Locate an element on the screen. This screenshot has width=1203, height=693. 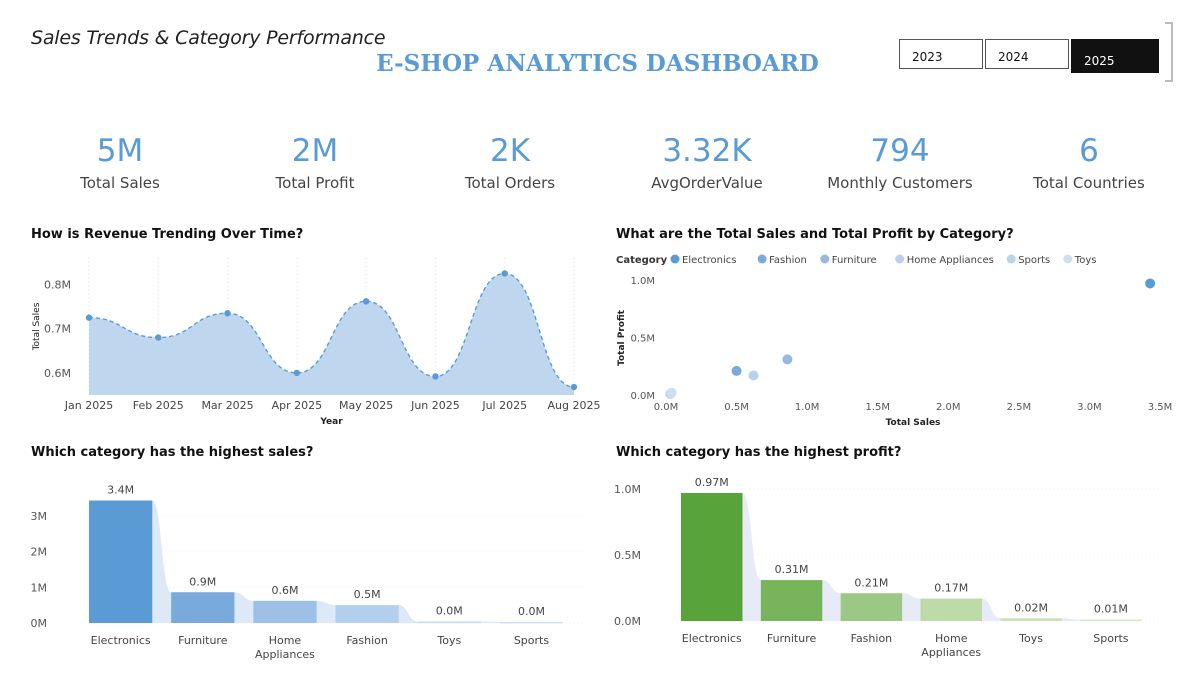
x-tick-label: 3.0M is located at coordinates (1089, 407).